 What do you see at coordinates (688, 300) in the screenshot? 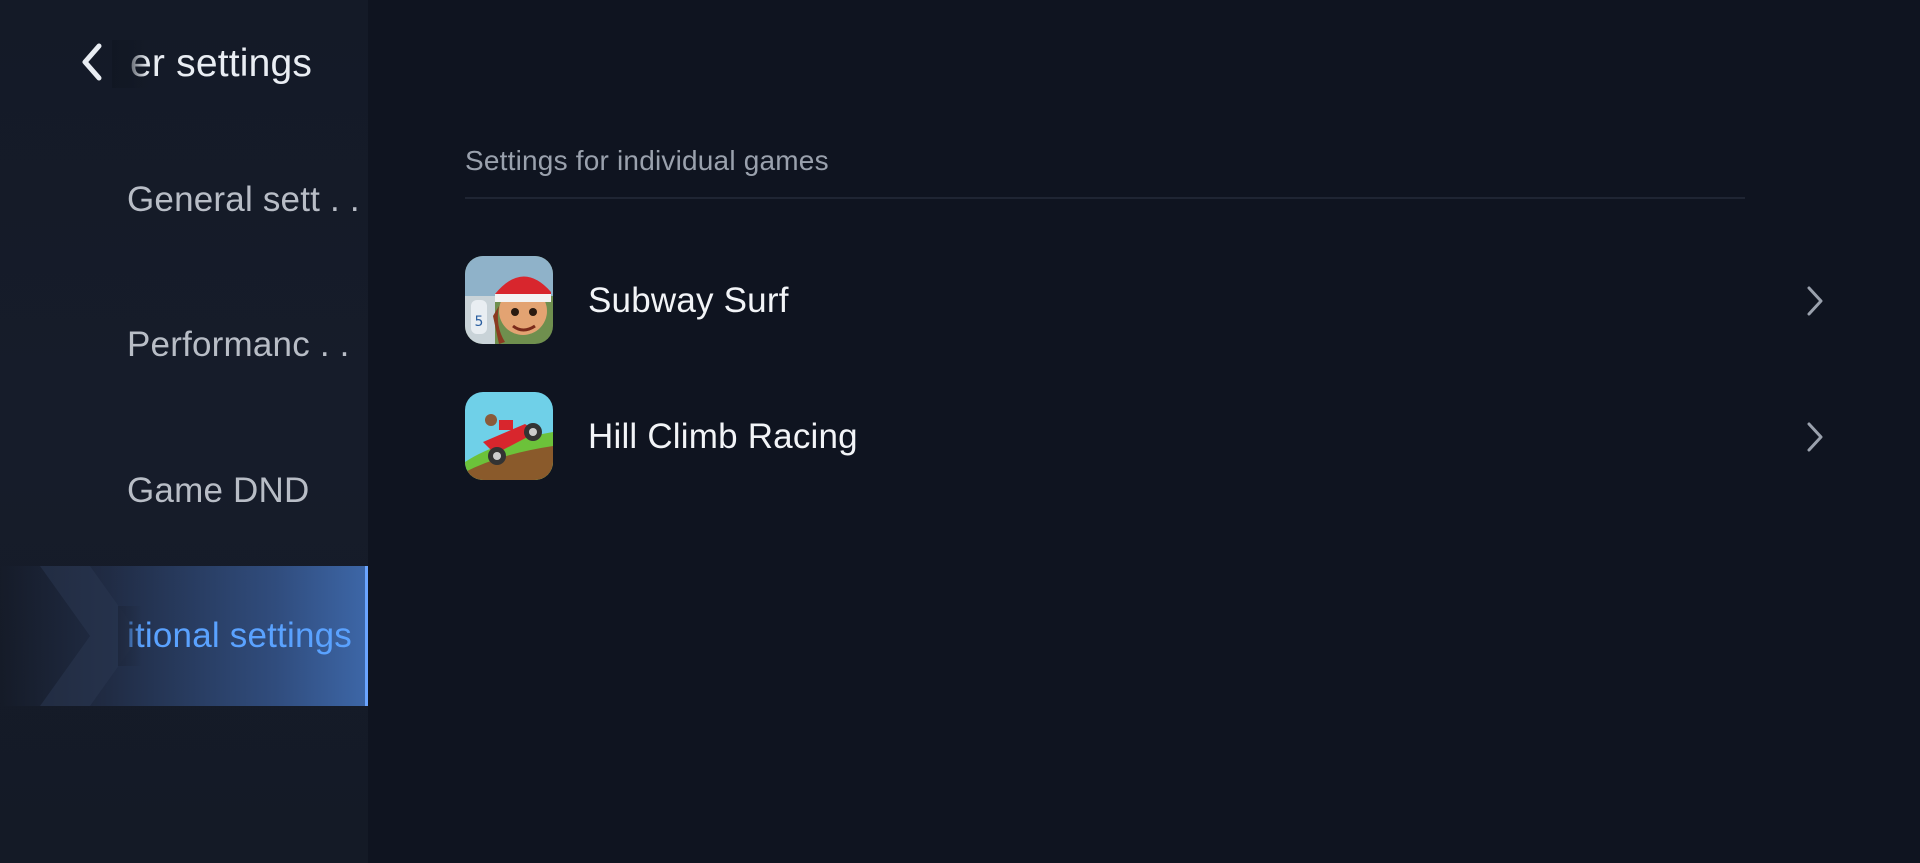
I see `game-name: Subway Surf` at bounding box center [688, 300].